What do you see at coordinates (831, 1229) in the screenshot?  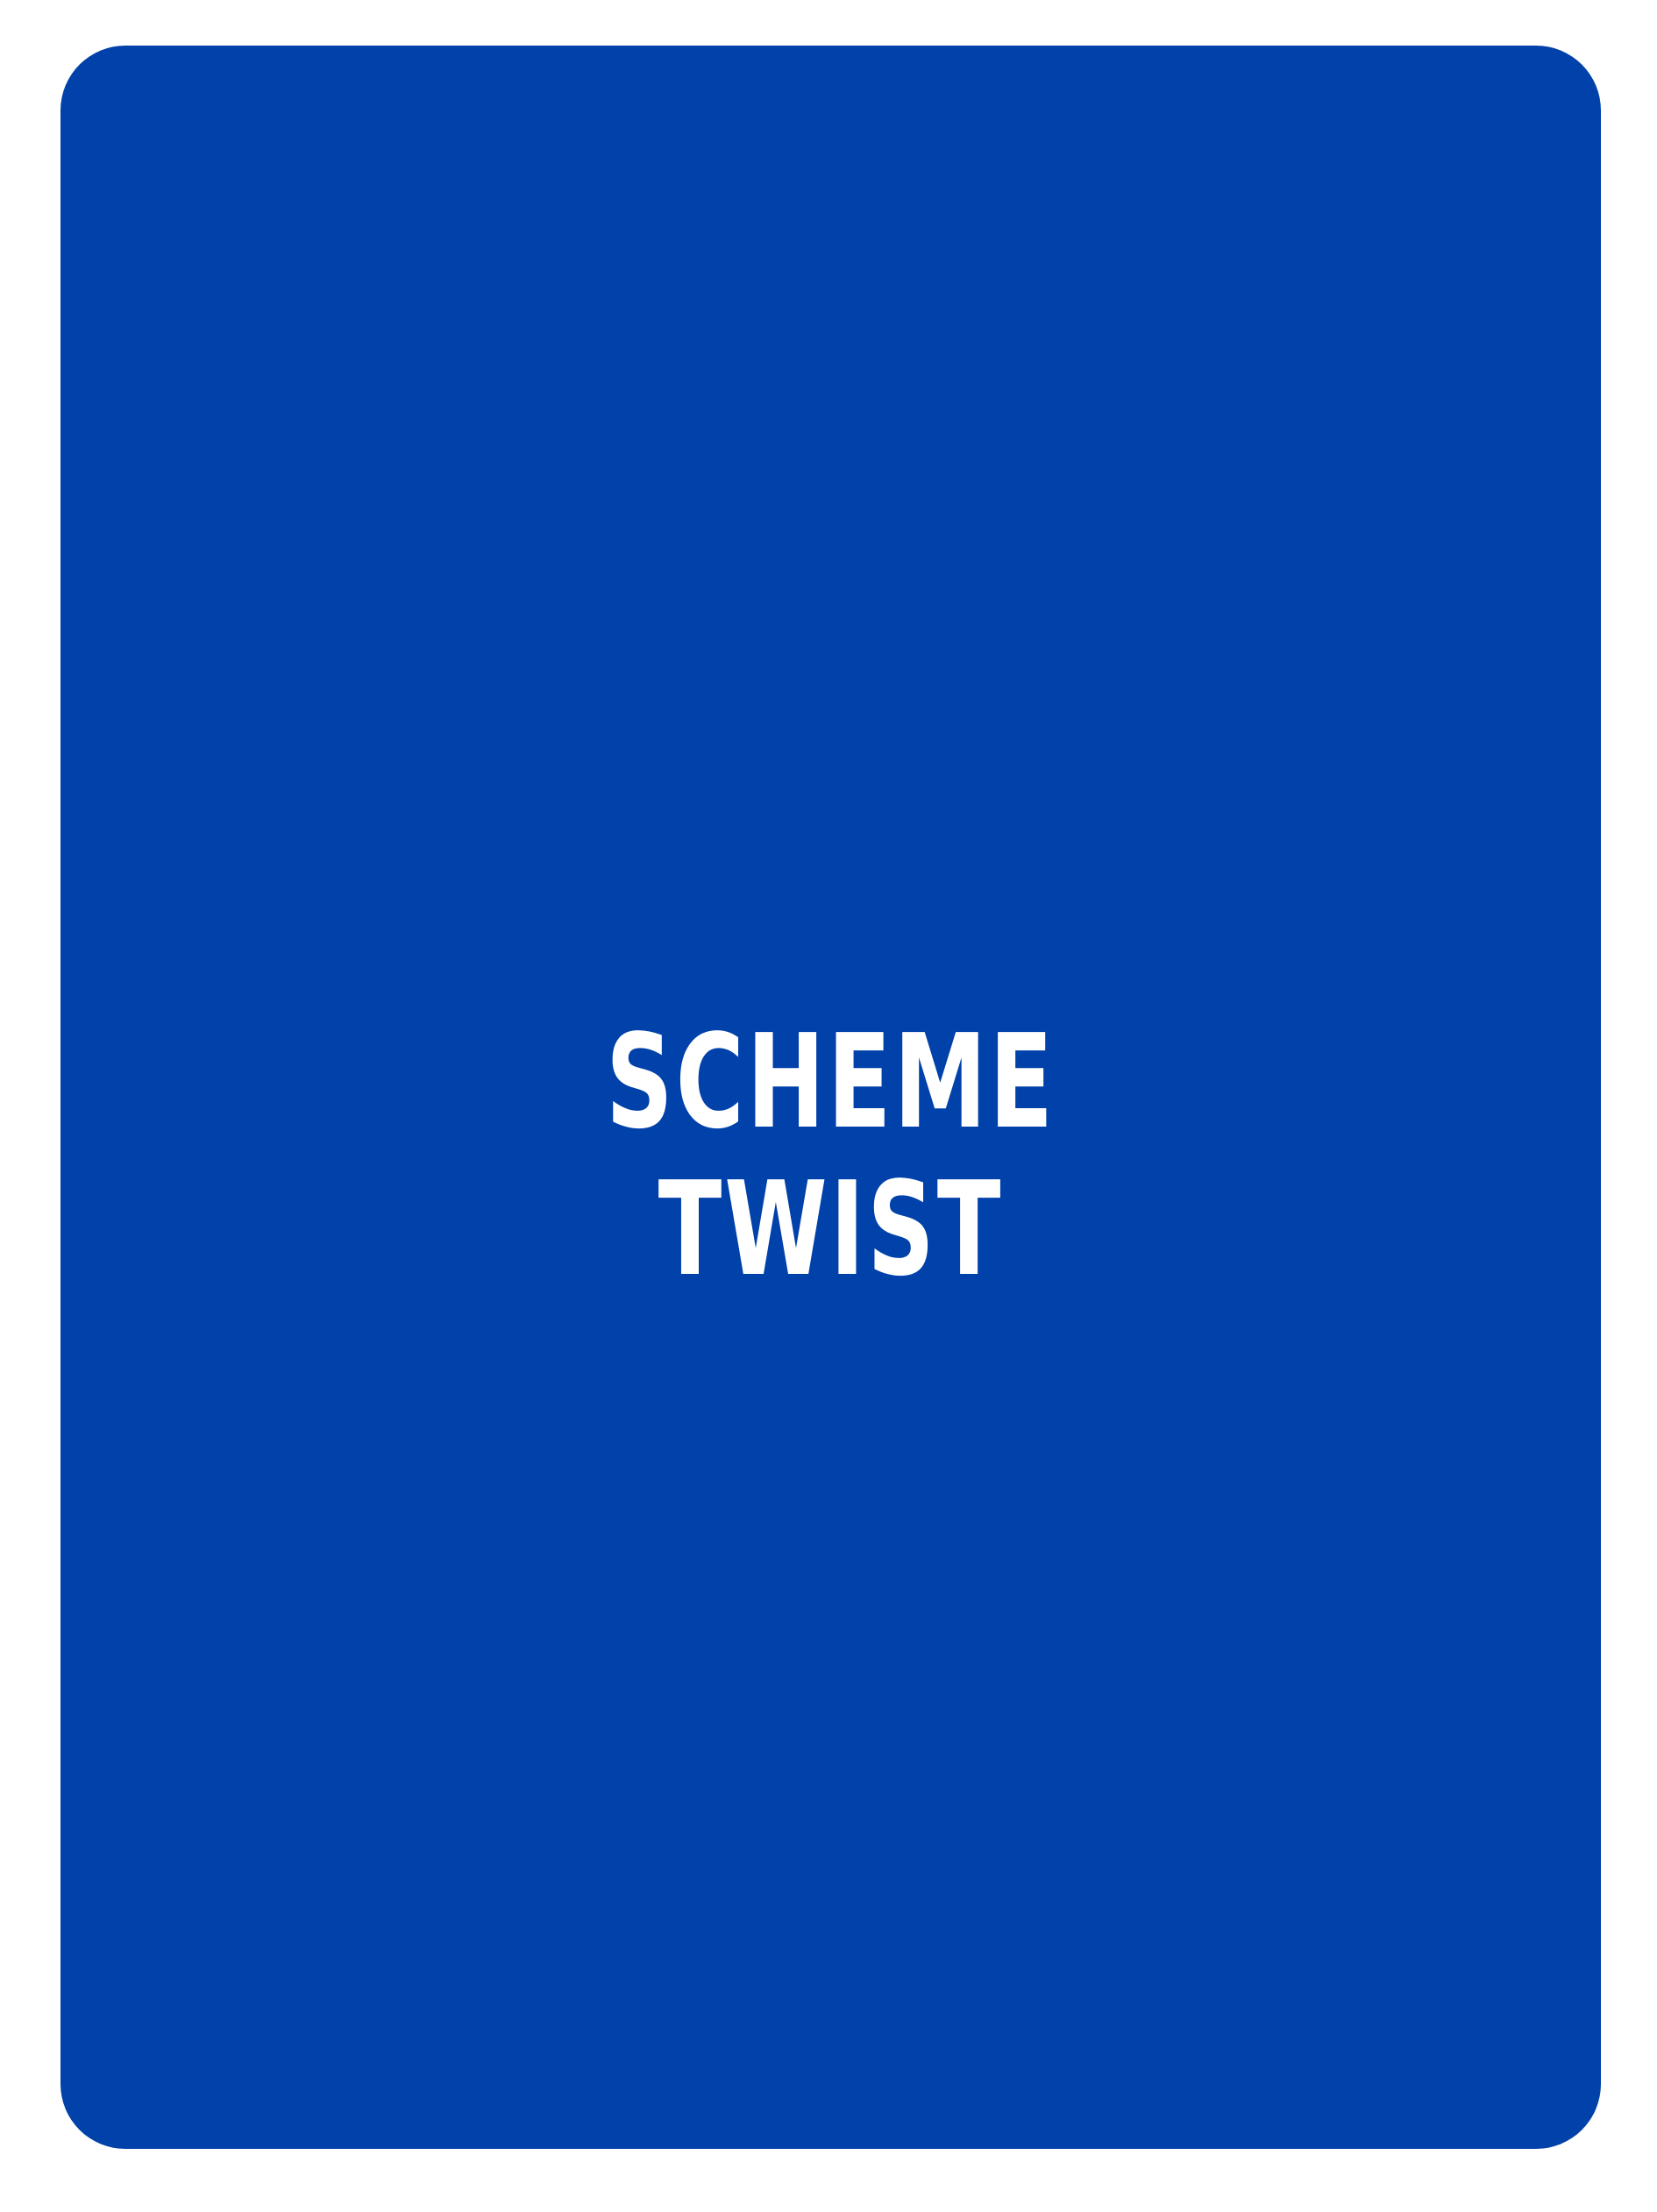 I see `card-title-line-2: TWIST` at bounding box center [831, 1229].